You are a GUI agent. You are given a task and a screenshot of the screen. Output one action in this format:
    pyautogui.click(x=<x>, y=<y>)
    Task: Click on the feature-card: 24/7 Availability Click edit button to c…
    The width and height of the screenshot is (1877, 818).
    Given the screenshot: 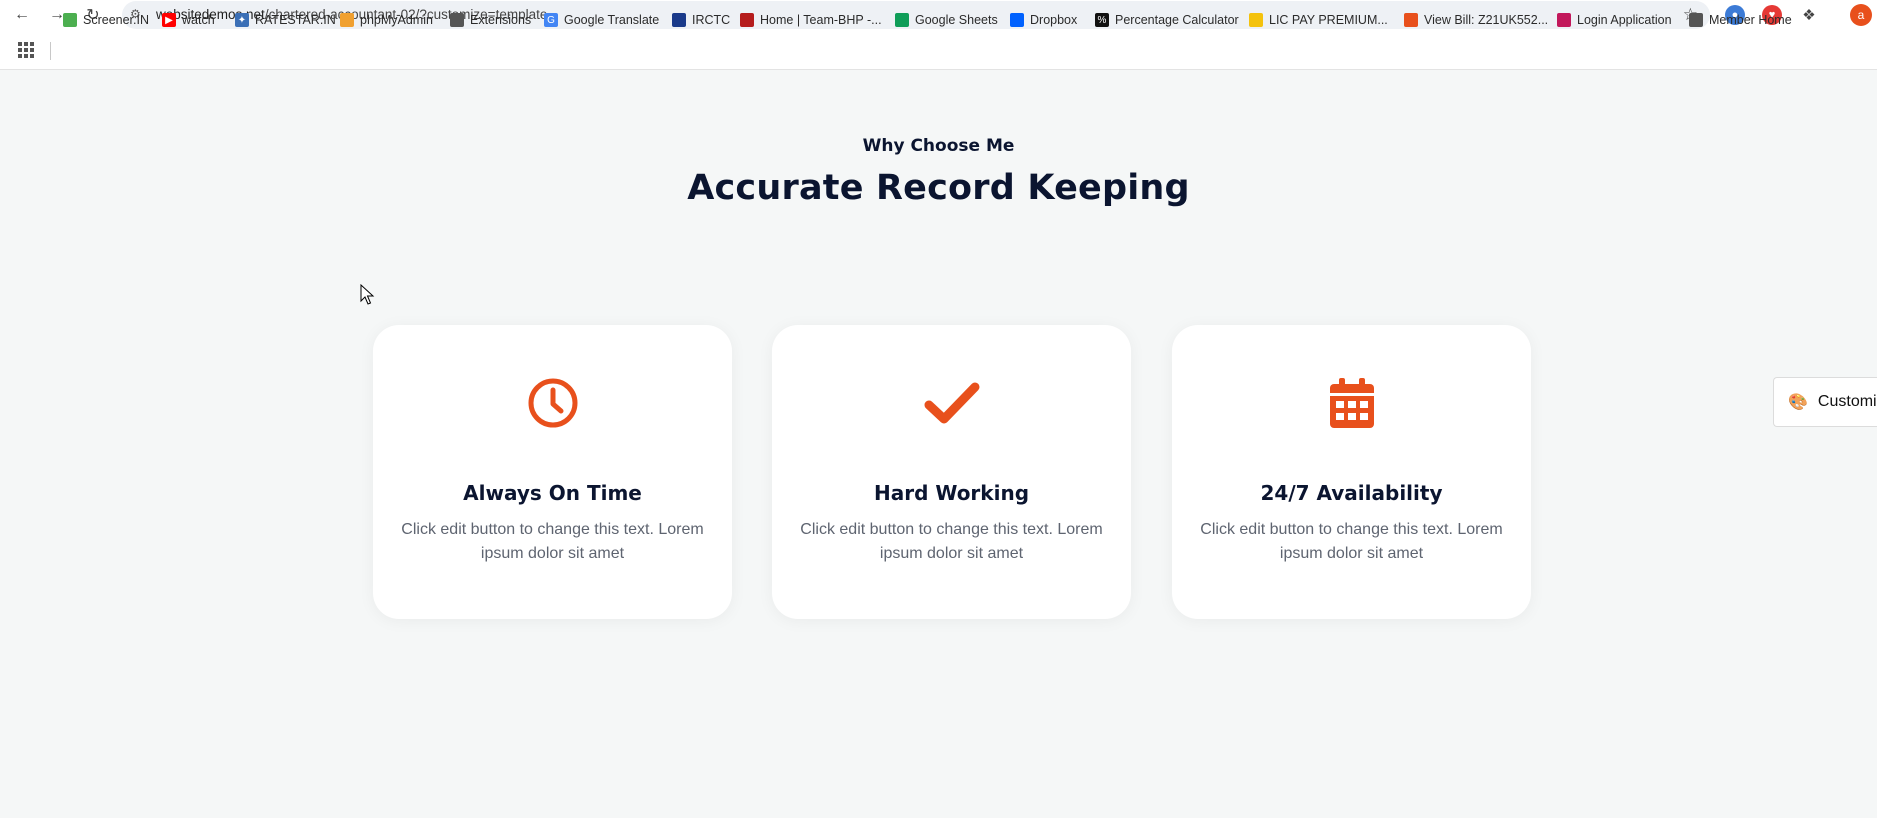 What is the action you would take?
    pyautogui.click(x=1351, y=472)
    